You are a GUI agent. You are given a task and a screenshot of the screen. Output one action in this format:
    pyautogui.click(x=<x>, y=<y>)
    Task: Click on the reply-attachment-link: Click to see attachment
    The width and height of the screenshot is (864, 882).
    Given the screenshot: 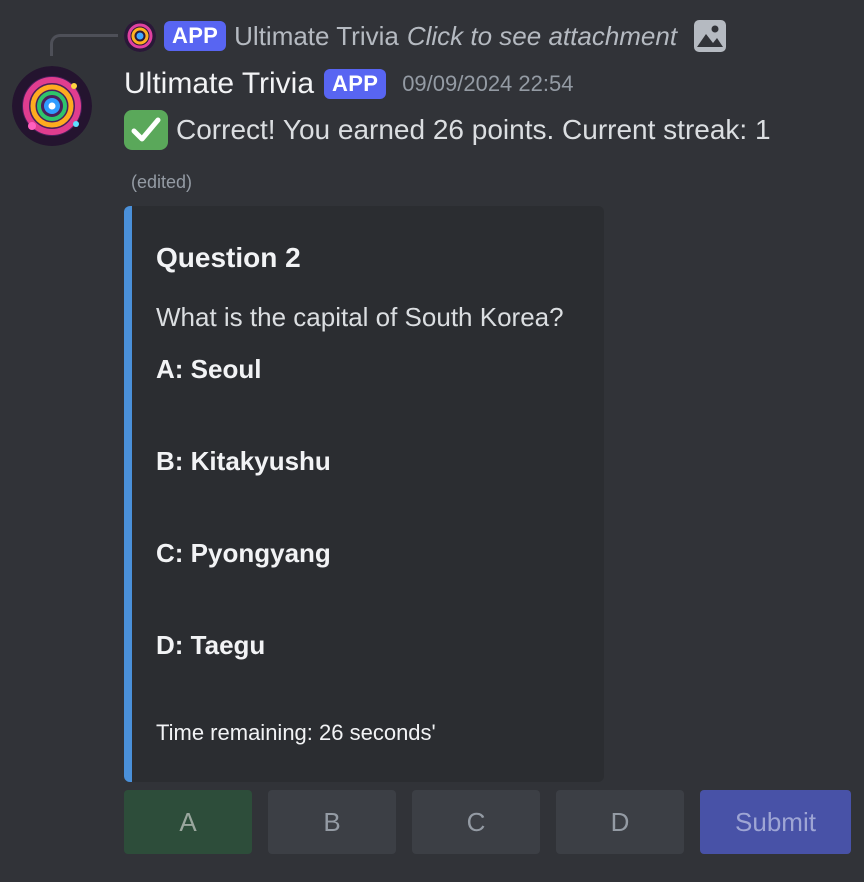 What is the action you would take?
    pyautogui.click(x=542, y=36)
    